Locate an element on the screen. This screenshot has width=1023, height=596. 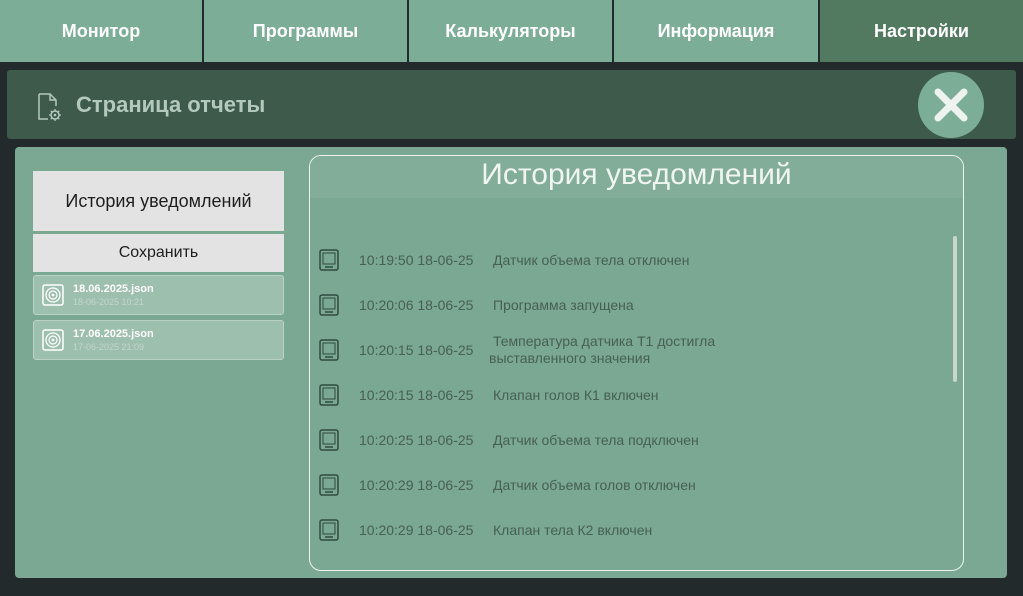
notification-message: Датчик объема голов отключен is located at coordinates (594, 485).